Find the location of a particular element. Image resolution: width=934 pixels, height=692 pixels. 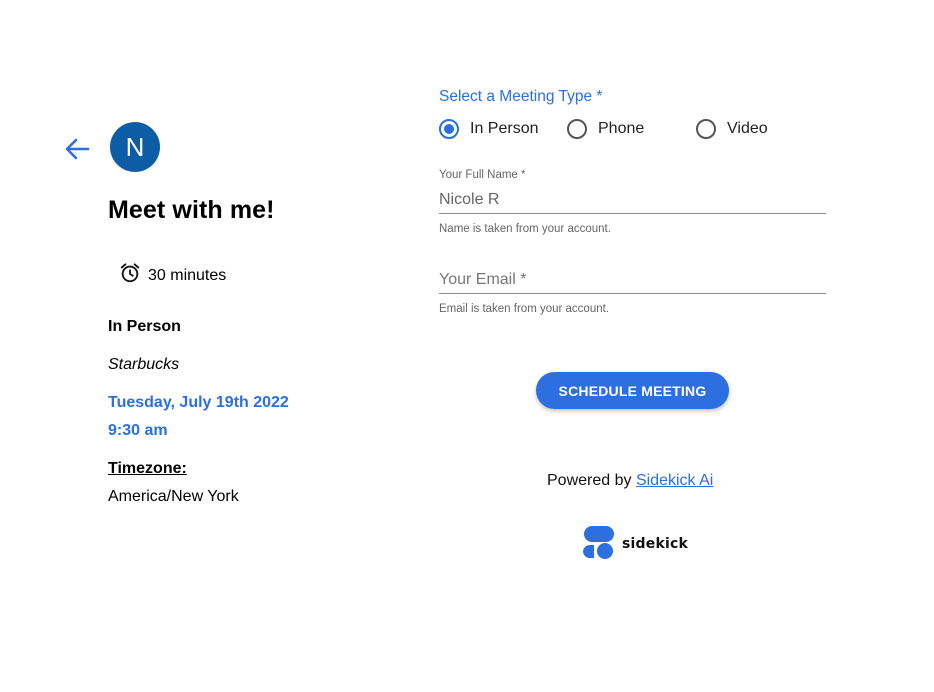

location-name: Starbucks is located at coordinates (144, 364).